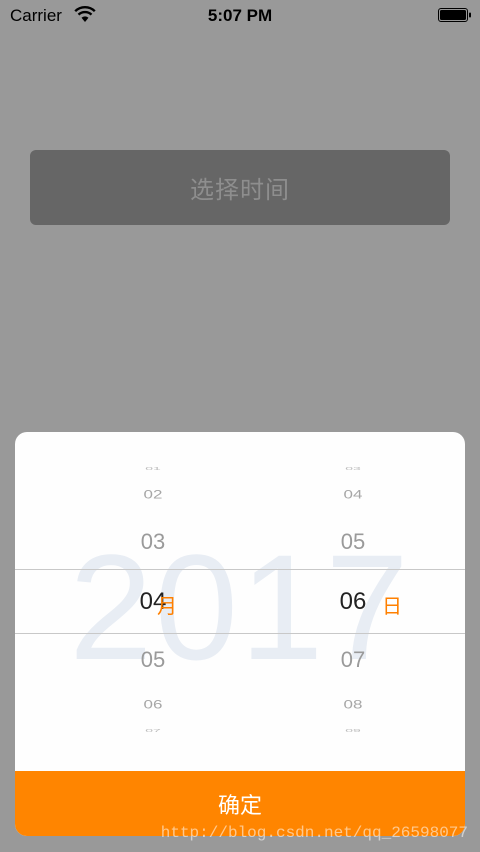  I want to click on day-unit-label: 日, so click(392, 607).